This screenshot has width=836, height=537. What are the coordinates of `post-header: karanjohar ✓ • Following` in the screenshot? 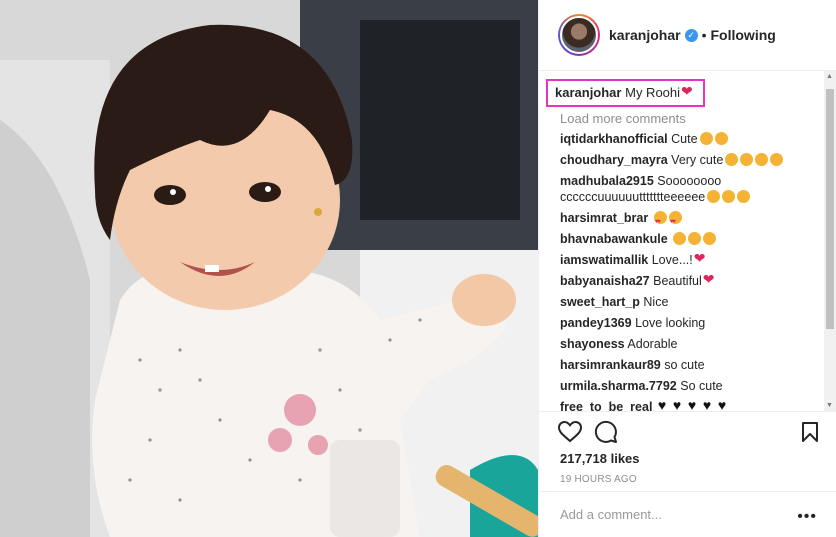 It's located at (687, 35).